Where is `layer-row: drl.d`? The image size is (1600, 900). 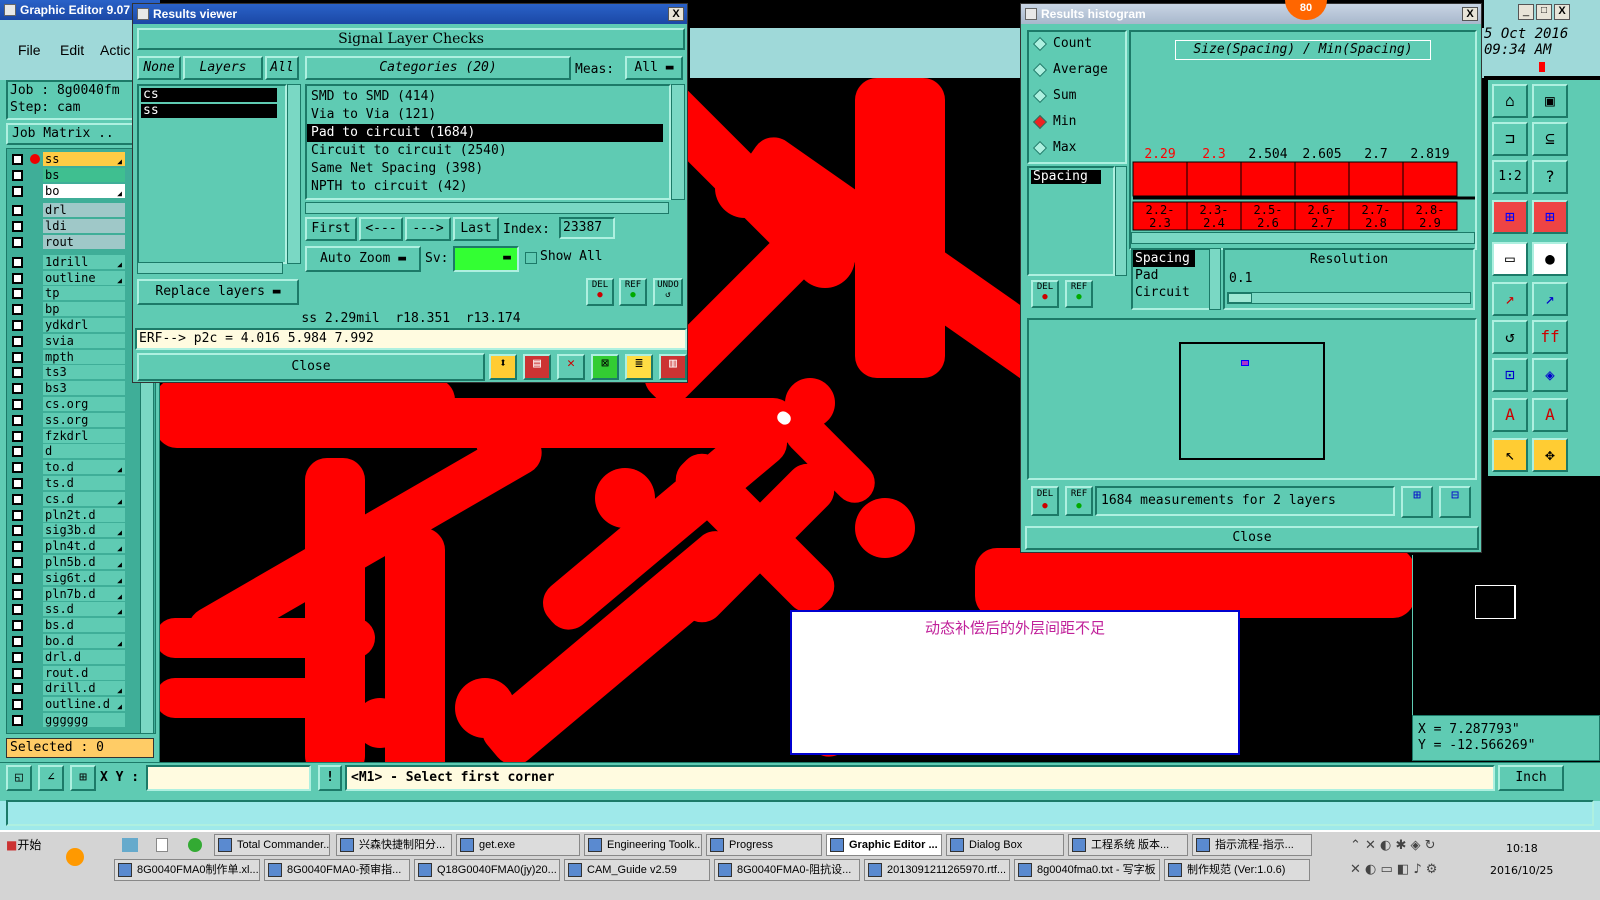
layer-row: drl.d is located at coordinates (68, 657).